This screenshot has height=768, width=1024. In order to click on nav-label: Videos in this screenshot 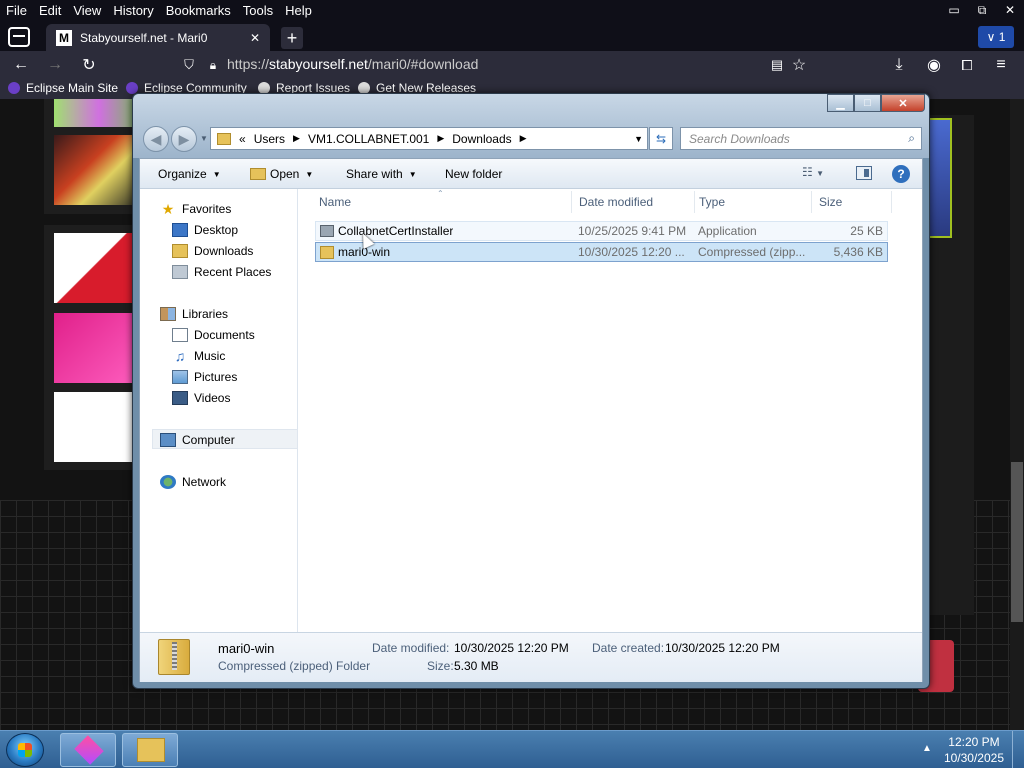, I will do `click(212, 398)`.